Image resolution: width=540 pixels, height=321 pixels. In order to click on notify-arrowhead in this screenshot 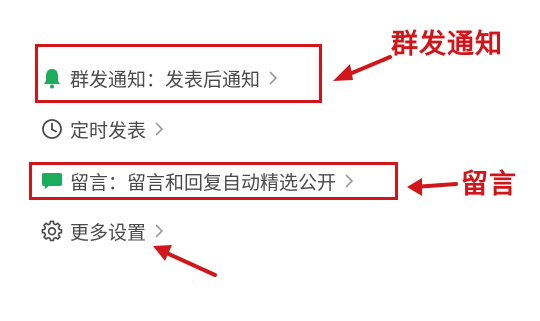, I will do `click(343, 72)`.